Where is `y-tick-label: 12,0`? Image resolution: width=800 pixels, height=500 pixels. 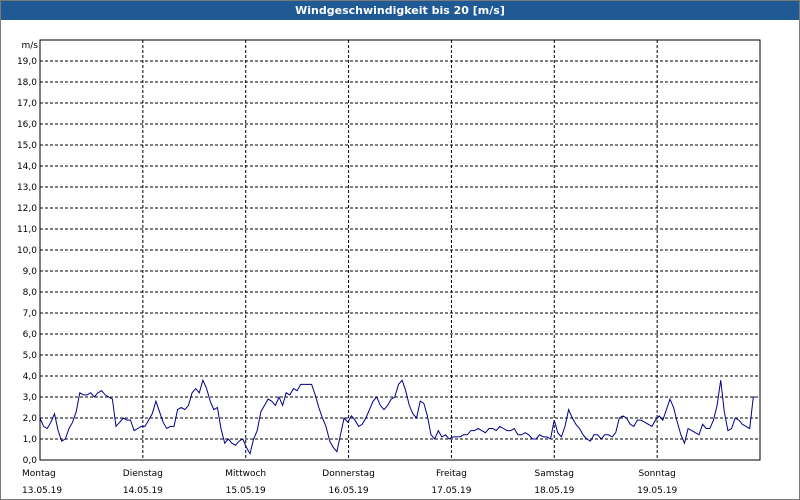 y-tick-label: 12,0 is located at coordinates (27, 209).